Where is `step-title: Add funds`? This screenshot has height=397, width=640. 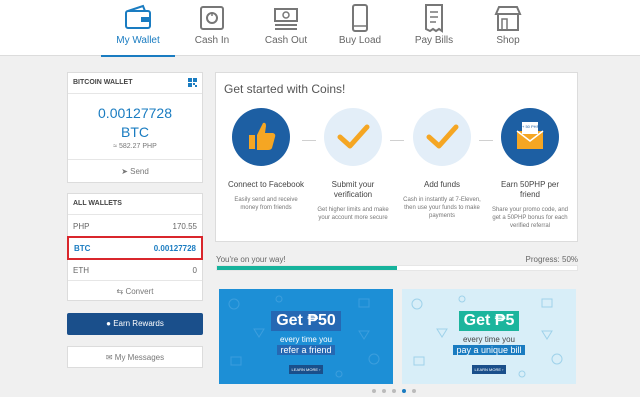
step-title: Add funds is located at coordinates (442, 184).